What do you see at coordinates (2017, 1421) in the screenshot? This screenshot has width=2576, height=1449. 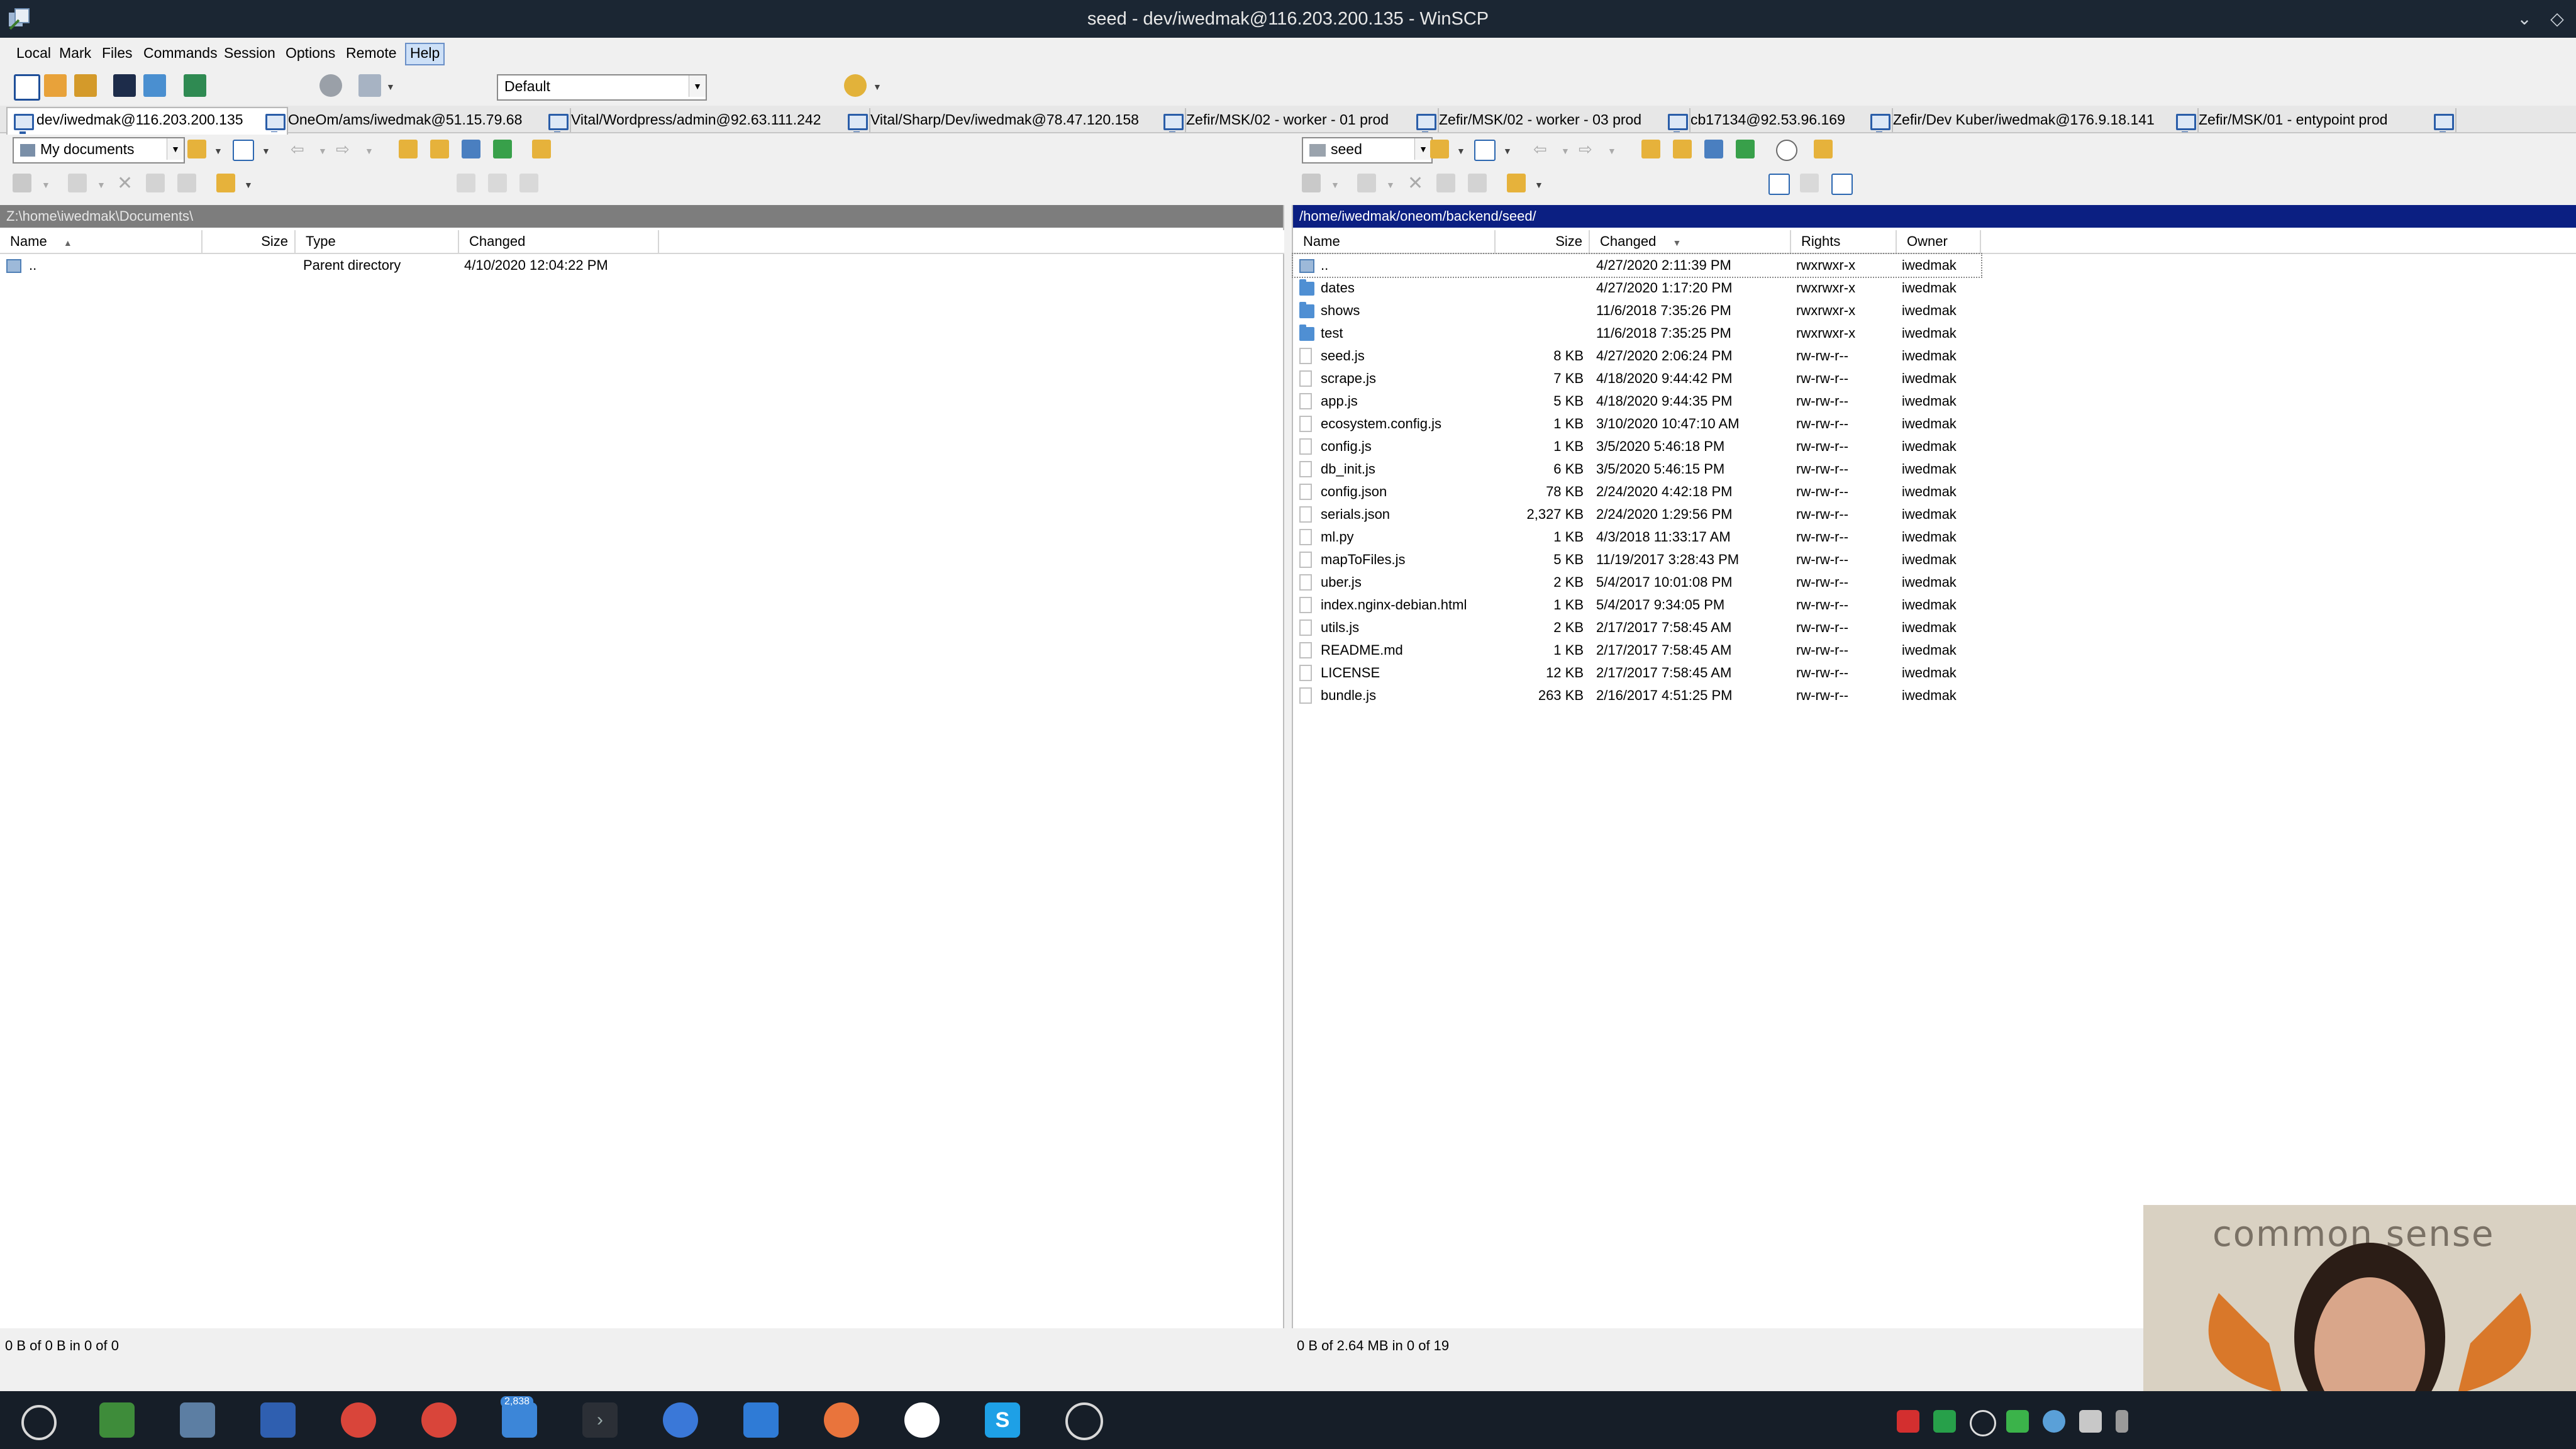 I see `check-tray-icon` at bounding box center [2017, 1421].